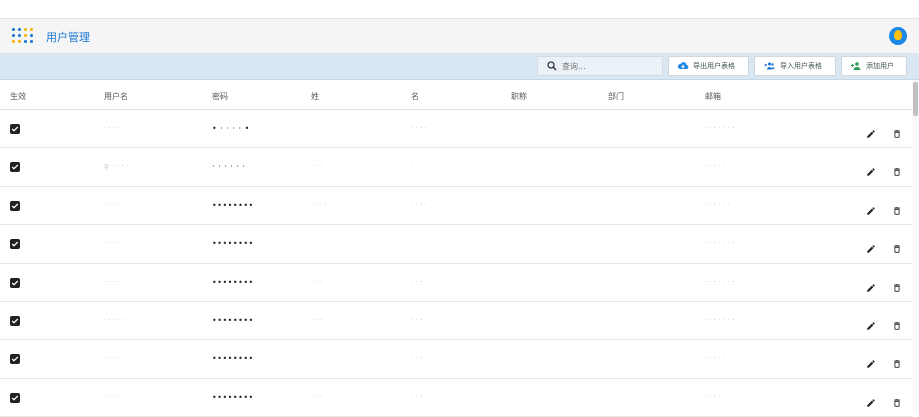 The image size is (919, 417). What do you see at coordinates (415, 96) in the screenshot?
I see `column-header-first-name: 名` at bounding box center [415, 96].